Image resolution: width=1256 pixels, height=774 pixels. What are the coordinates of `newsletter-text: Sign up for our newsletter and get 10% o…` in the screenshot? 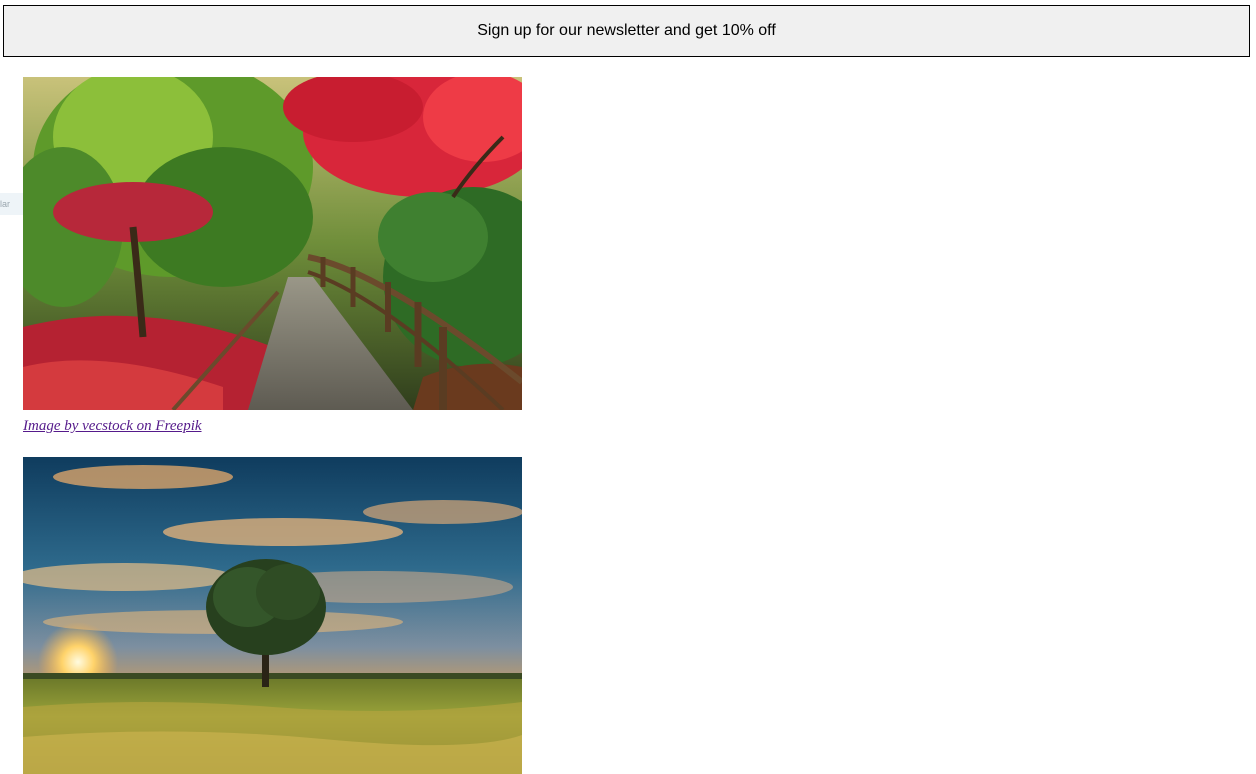 It's located at (626, 30).